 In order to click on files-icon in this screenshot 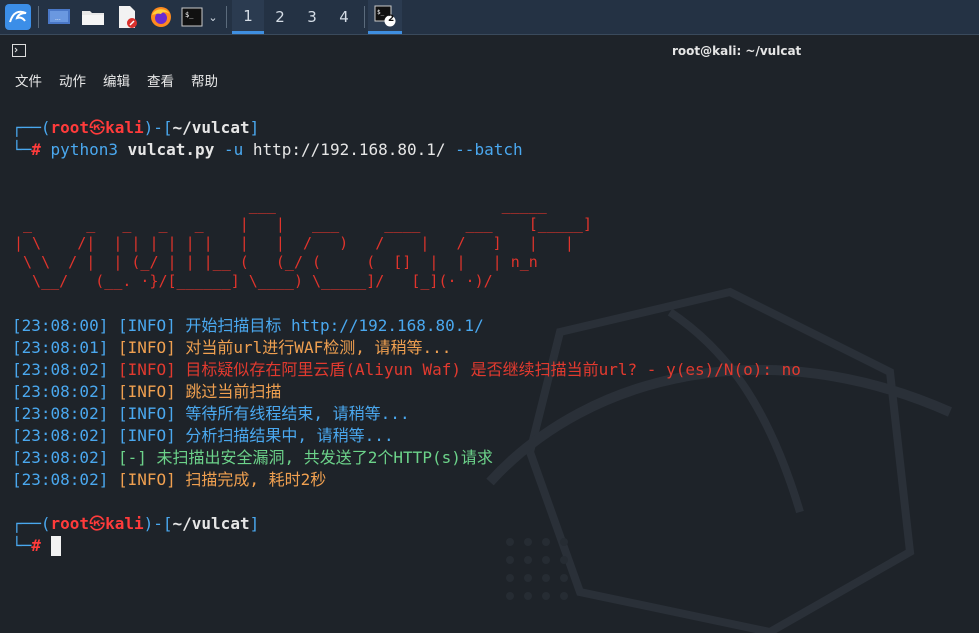, I will do `click(93, 17)`.